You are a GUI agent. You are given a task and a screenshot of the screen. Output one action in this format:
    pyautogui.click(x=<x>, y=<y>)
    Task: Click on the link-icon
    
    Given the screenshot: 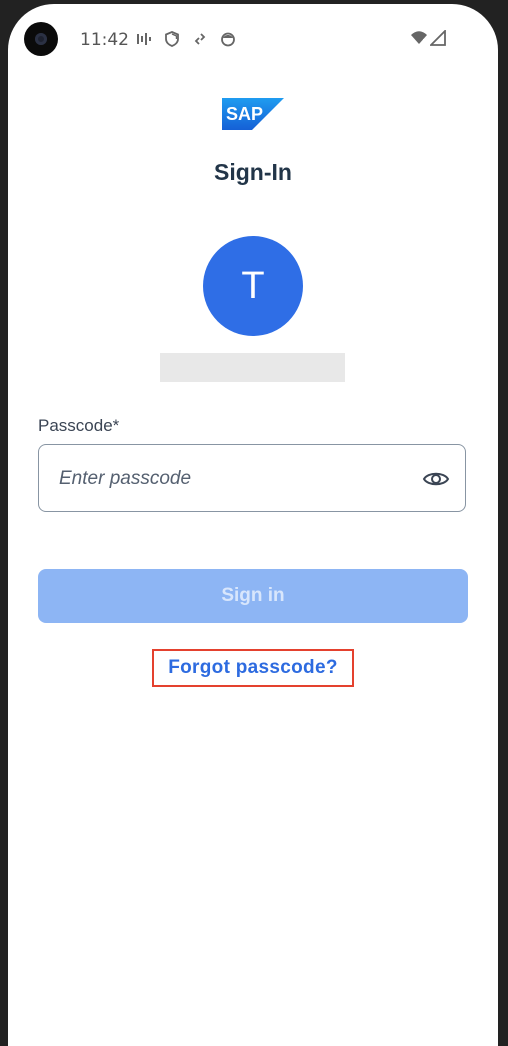 What is the action you would take?
    pyautogui.click(x=200, y=39)
    